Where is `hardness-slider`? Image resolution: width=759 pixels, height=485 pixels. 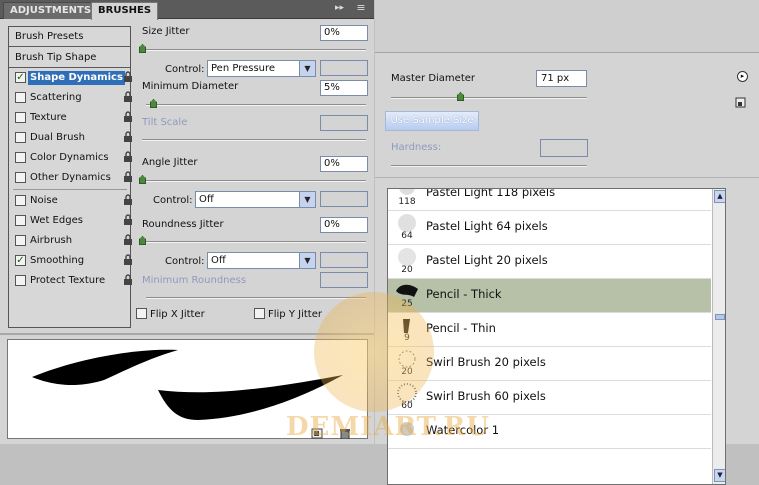 hardness-slider is located at coordinates (489, 166).